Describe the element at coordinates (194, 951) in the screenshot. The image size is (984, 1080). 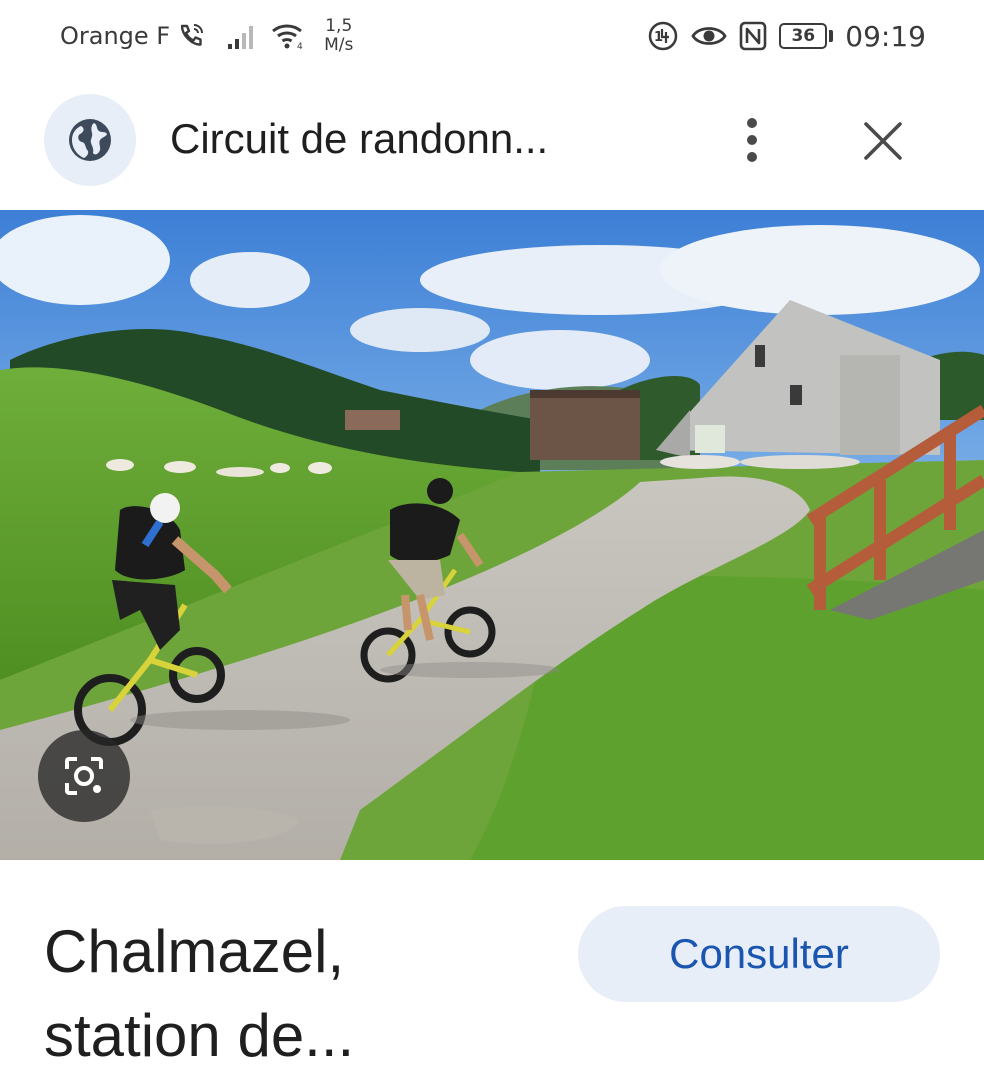
I see `caption-line-1: Chalmazel,` at that location.